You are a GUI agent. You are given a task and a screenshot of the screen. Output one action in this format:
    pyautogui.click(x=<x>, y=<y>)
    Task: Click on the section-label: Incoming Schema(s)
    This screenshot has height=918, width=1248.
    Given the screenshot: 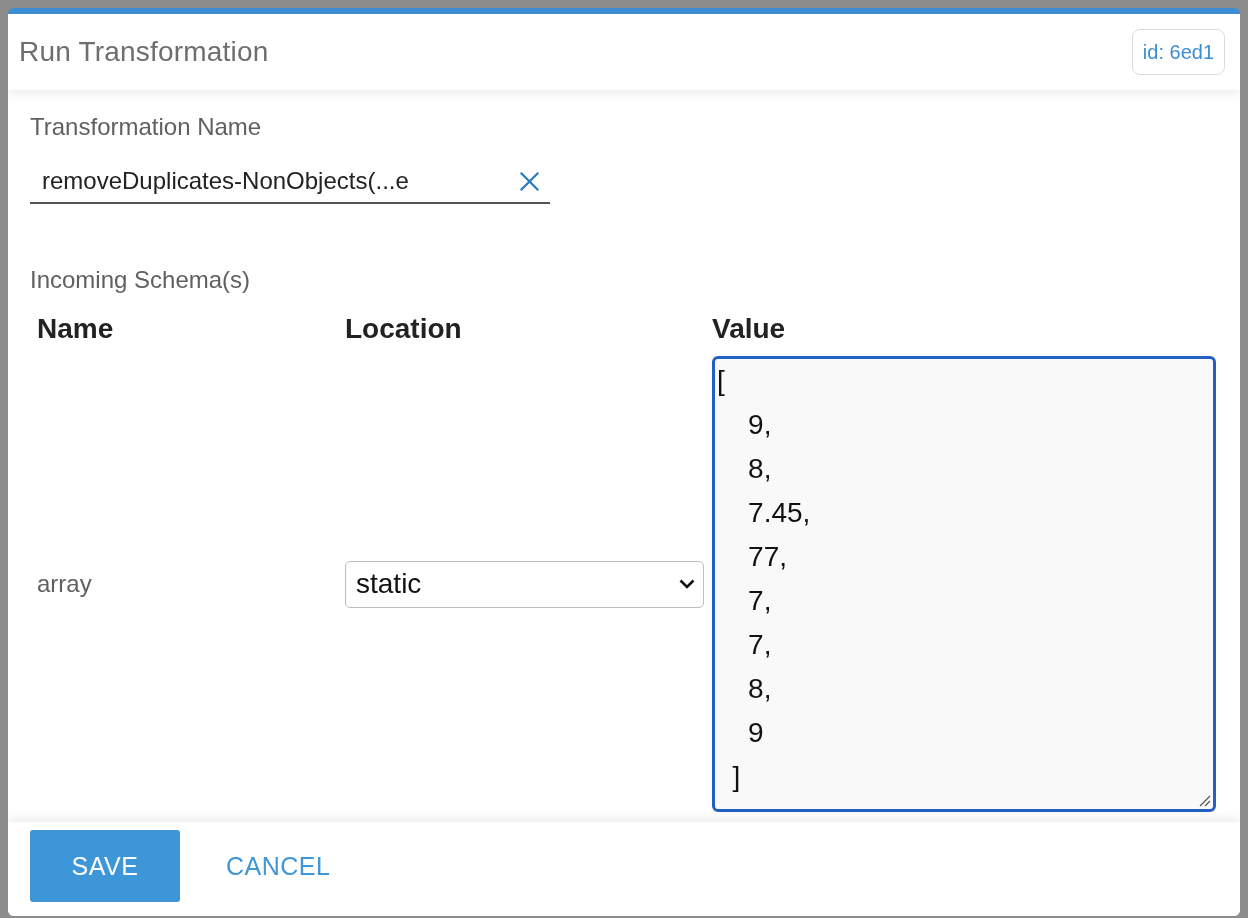 What is the action you would take?
    pyautogui.click(x=140, y=280)
    